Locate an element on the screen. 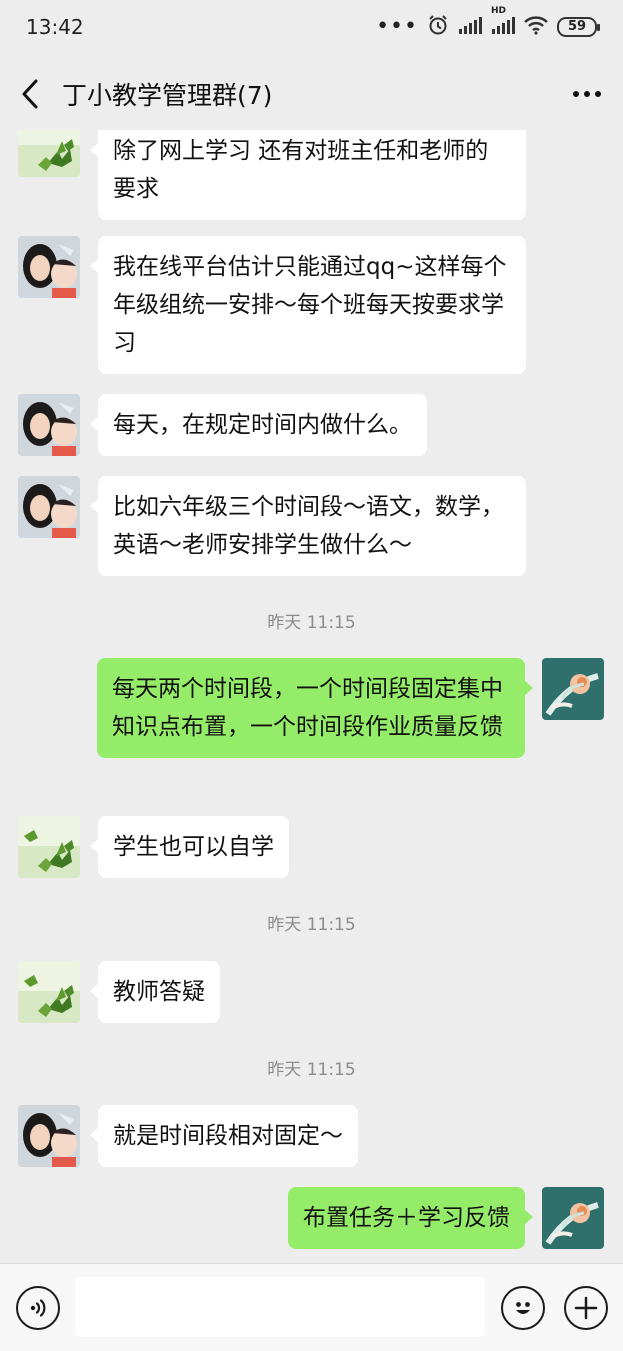  emoji-button is located at coordinates (523, 1308).